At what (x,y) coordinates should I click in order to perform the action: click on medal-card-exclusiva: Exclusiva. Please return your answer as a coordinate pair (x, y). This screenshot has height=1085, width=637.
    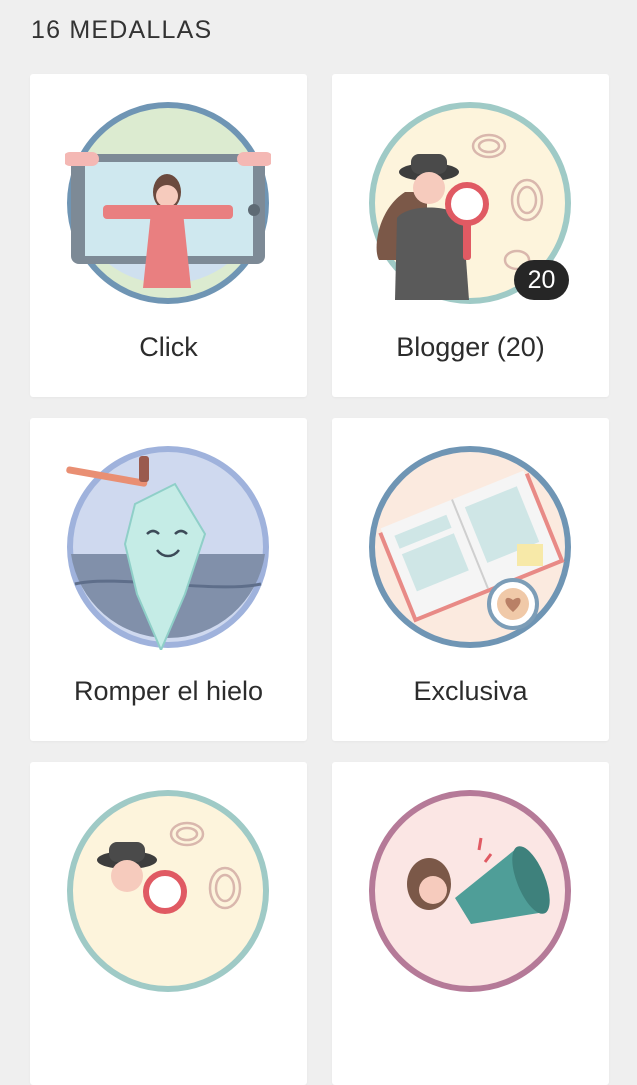
    Looking at the image, I should click on (470, 579).